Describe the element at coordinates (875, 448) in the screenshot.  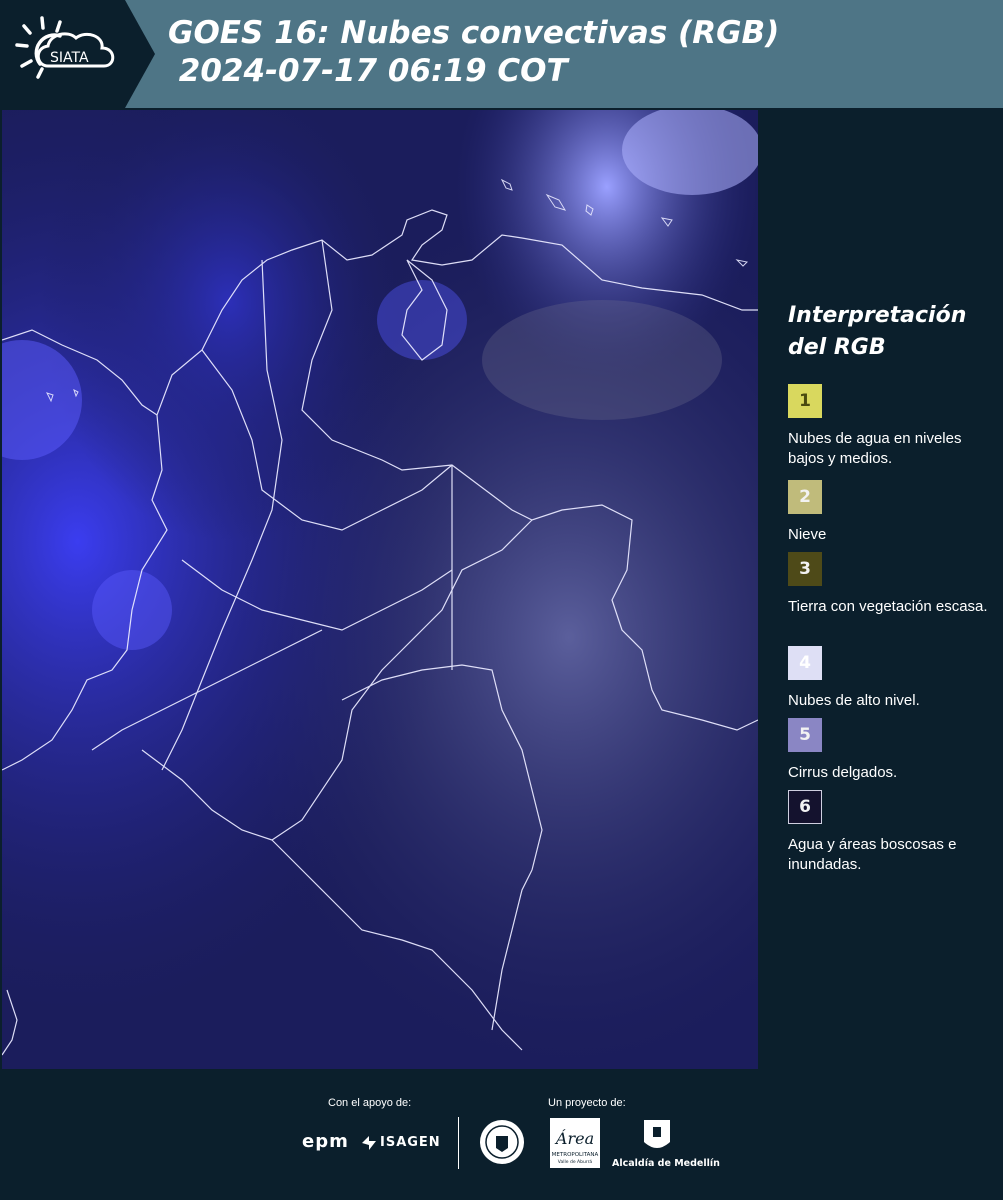
I see `legend-label-1: Nubes de agua en niveles bajos y medios.` at that location.